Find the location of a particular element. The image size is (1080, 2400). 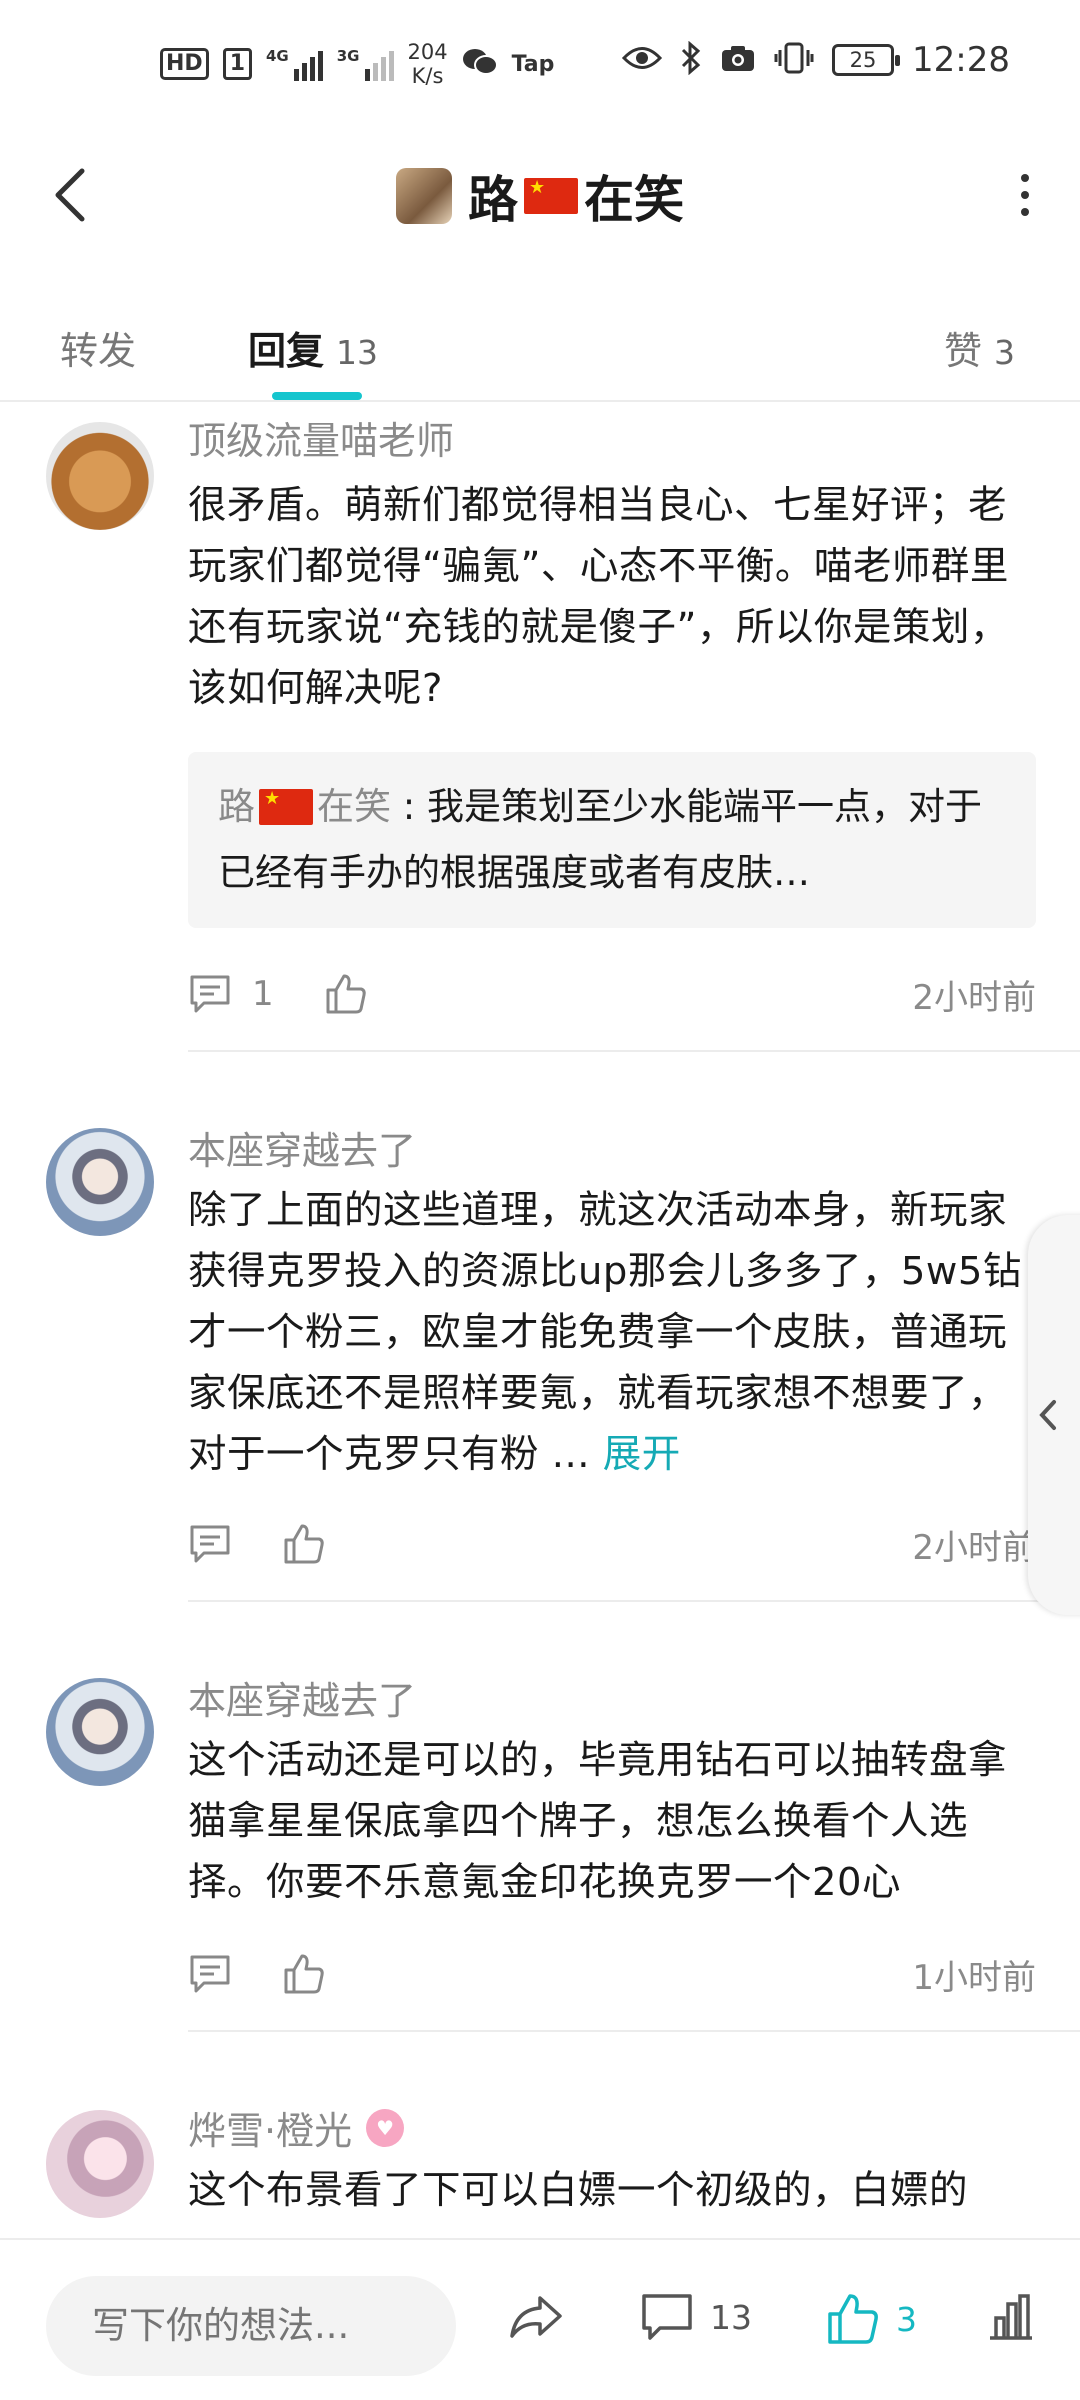

tab-like: 赞 3 is located at coordinates (979, 347).